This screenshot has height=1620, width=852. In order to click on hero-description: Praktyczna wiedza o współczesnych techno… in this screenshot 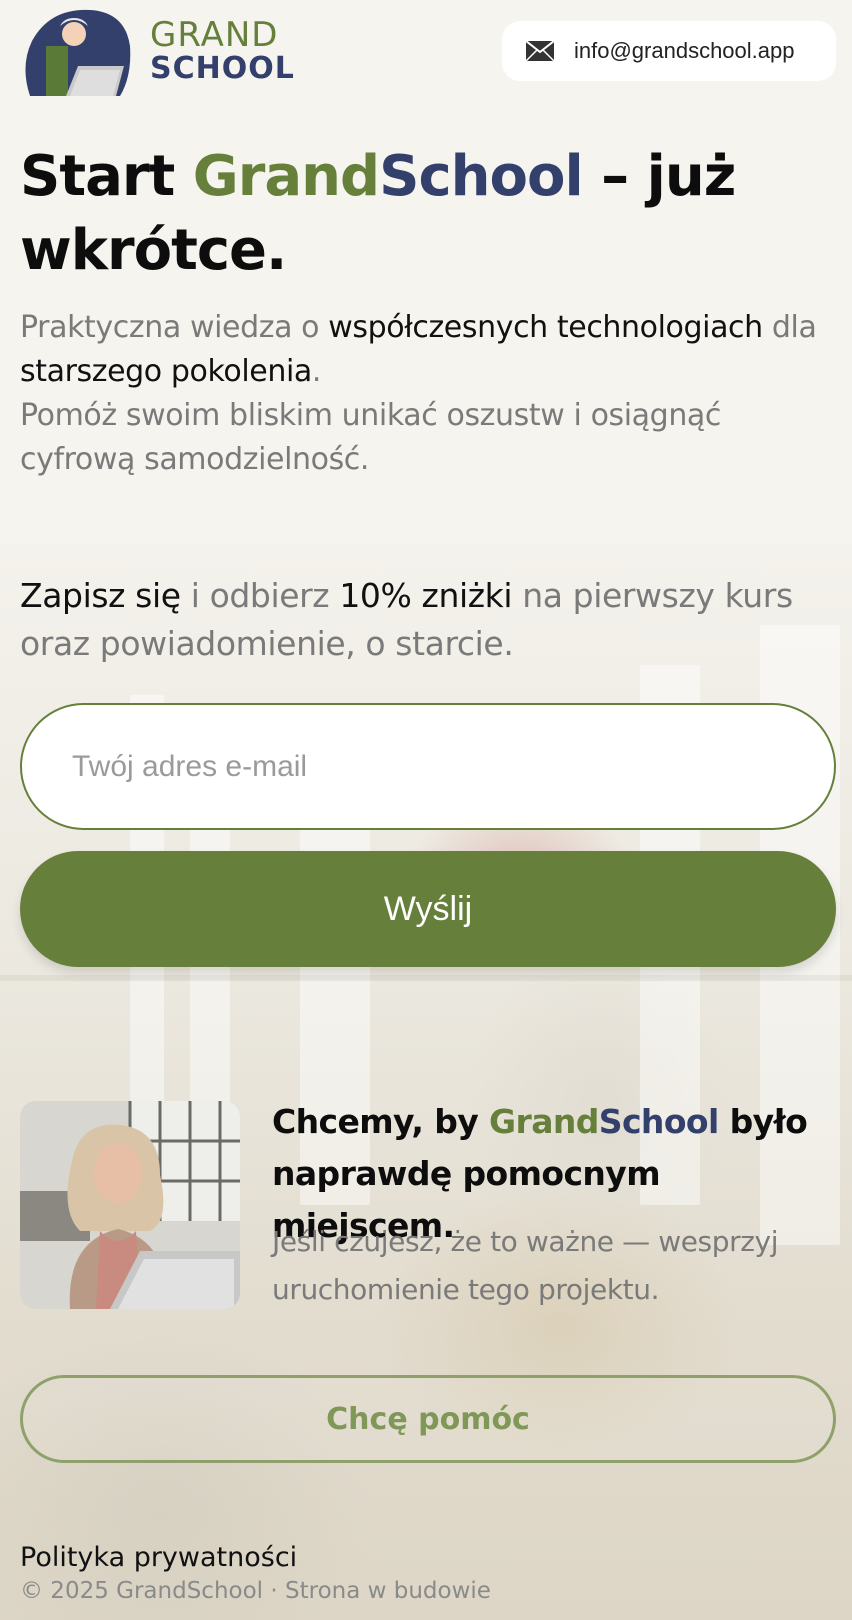, I will do `click(430, 394)`.